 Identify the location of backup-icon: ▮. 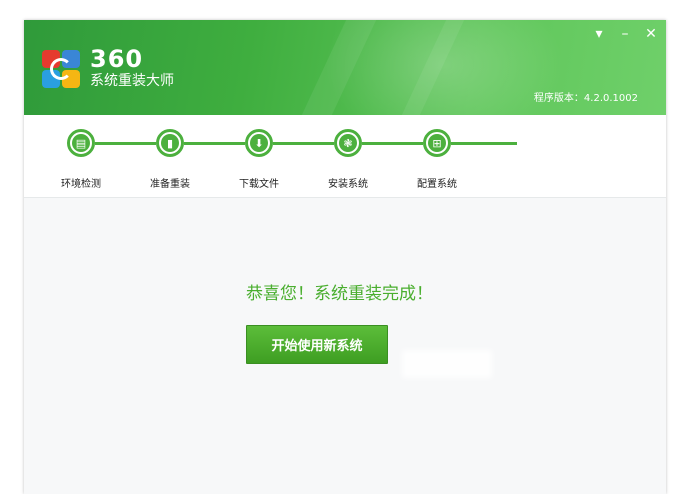
(170, 143).